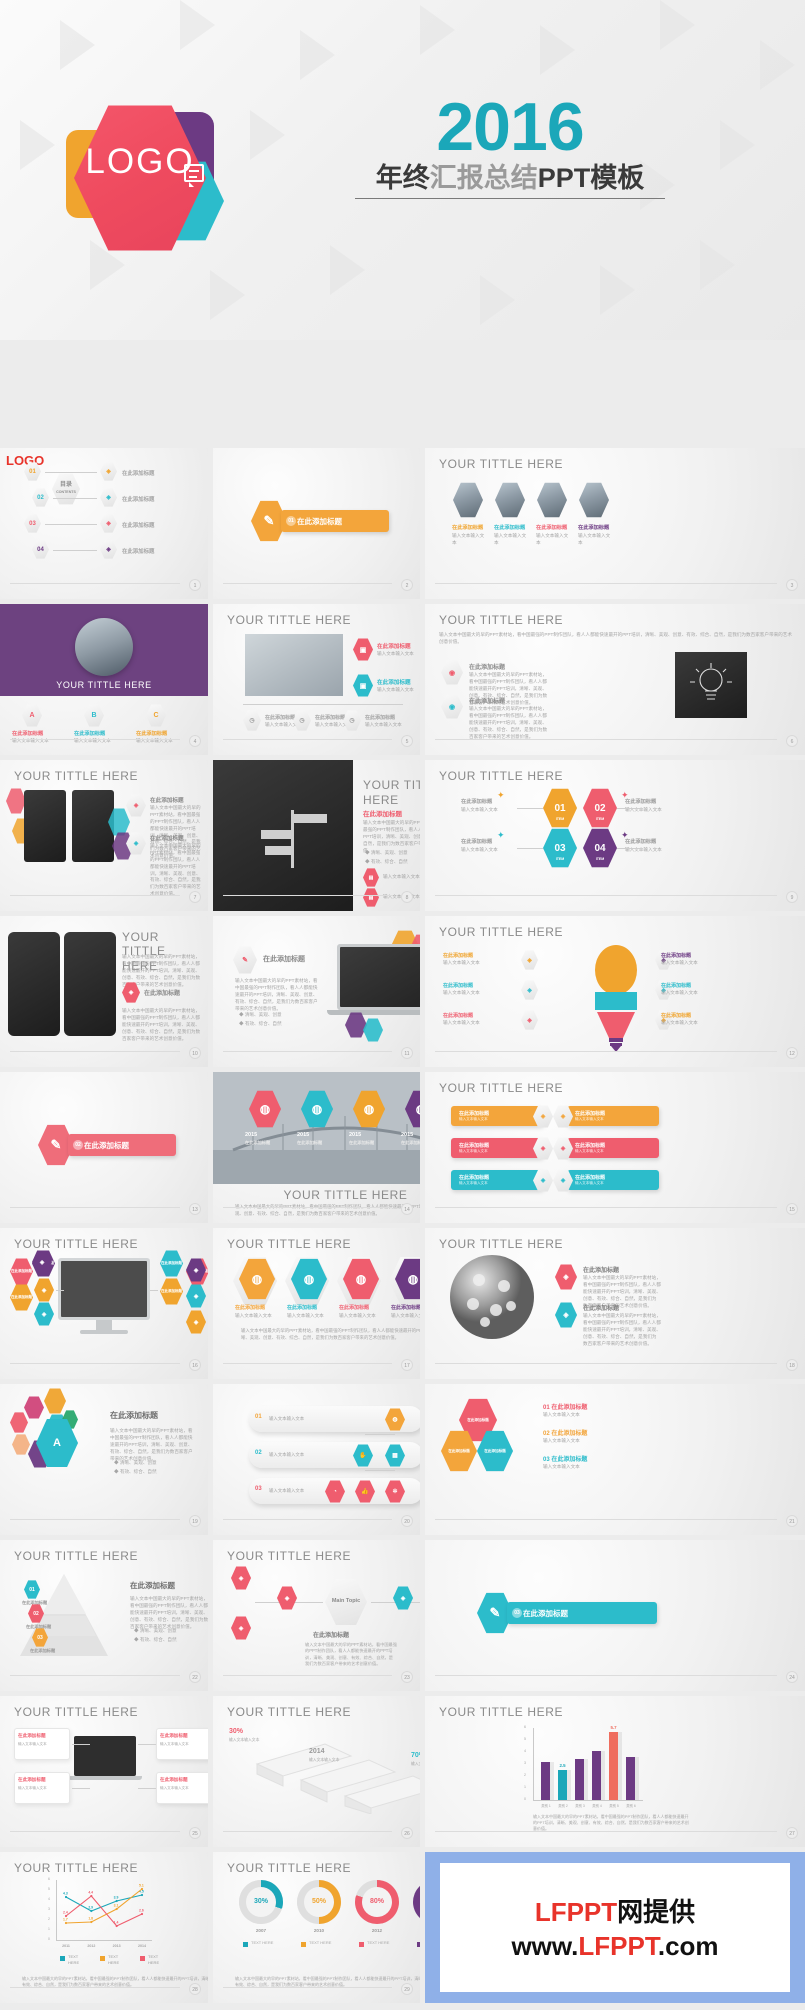 The height and width of the screenshot is (2010, 805). I want to click on step-number: 04, so click(40, 549).